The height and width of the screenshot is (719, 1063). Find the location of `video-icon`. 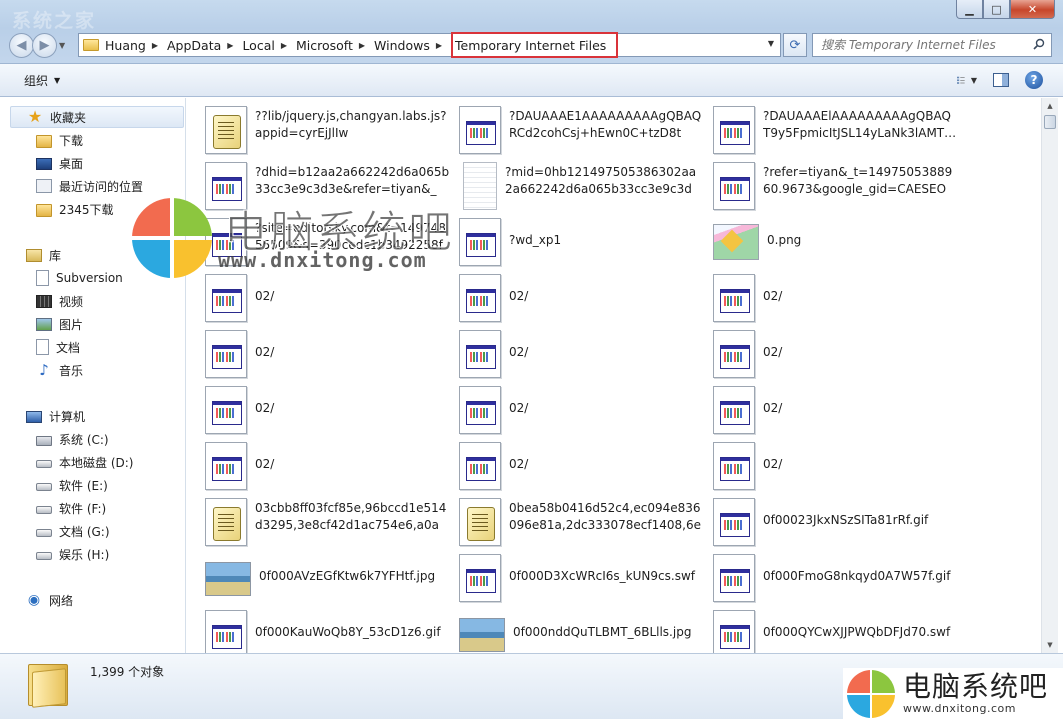

video-icon is located at coordinates (44, 301).